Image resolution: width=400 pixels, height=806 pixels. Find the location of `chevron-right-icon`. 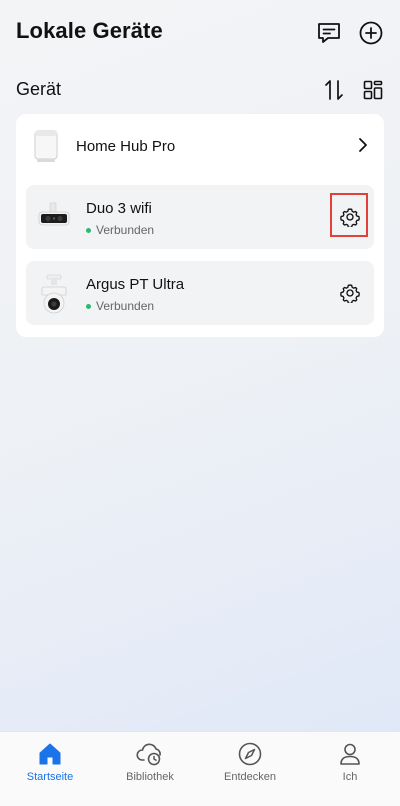

chevron-right-icon is located at coordinates (363, 145).